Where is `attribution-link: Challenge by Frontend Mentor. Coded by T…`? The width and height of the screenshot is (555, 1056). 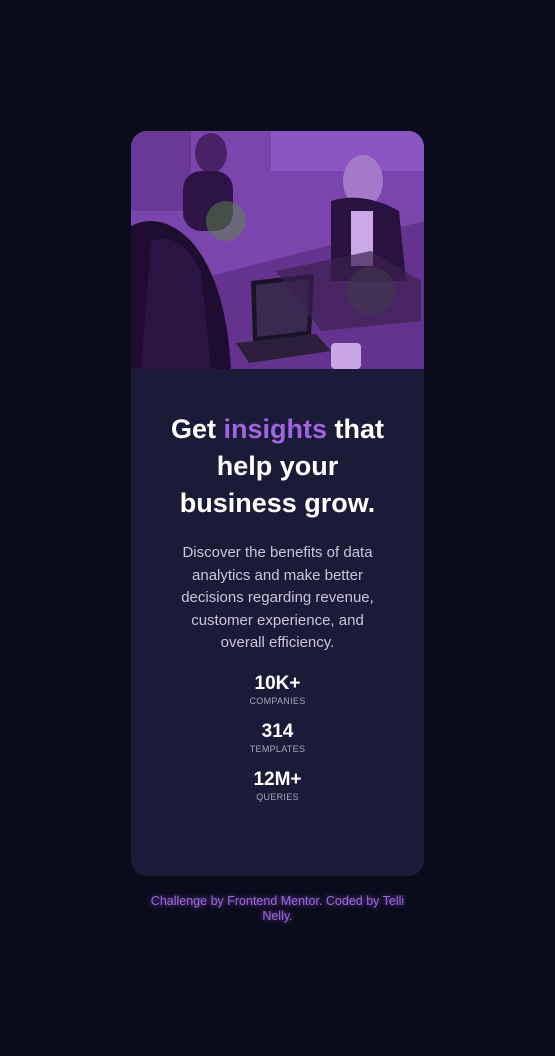
attribution-link: Challenge by Frontend Mentor. Coded by T… is located at coordinates (277, 909).